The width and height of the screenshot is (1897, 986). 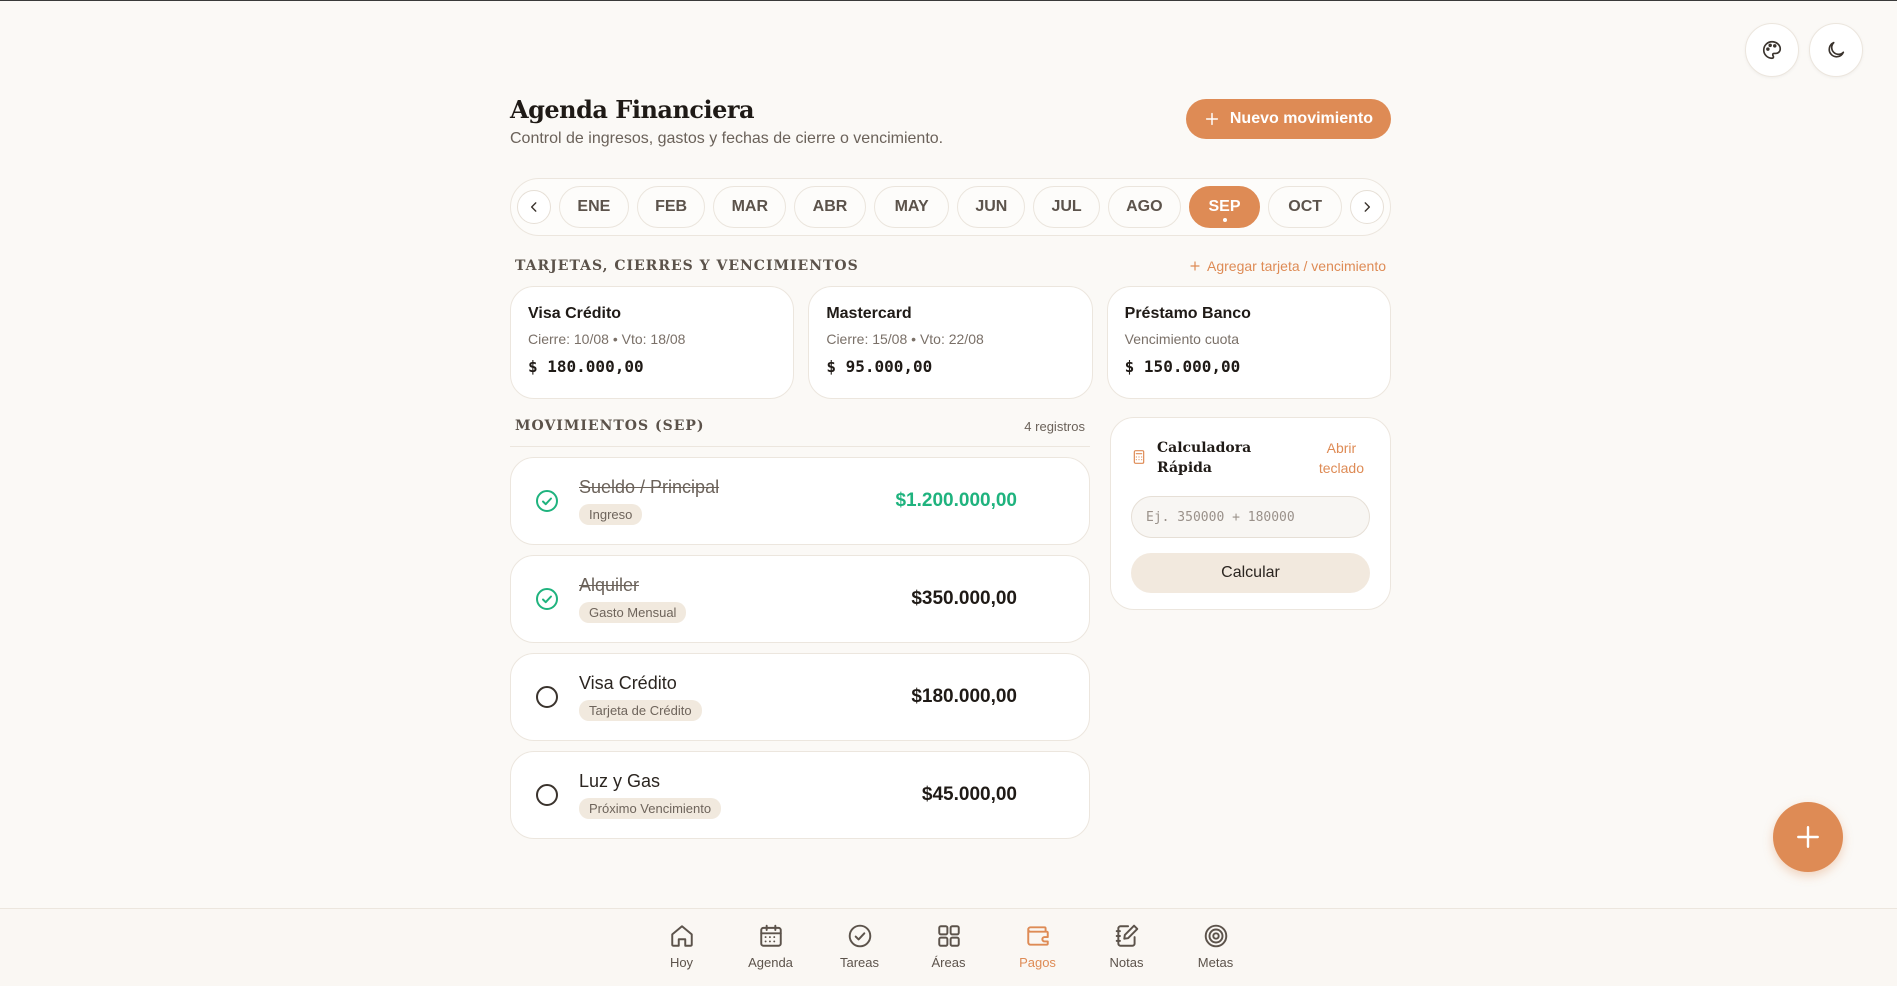 What do you see at coordinates (1301, 118) in the screenshot?
I see `new-movement-label: Nuevo movimiento` at bounding box center [1301, 118].